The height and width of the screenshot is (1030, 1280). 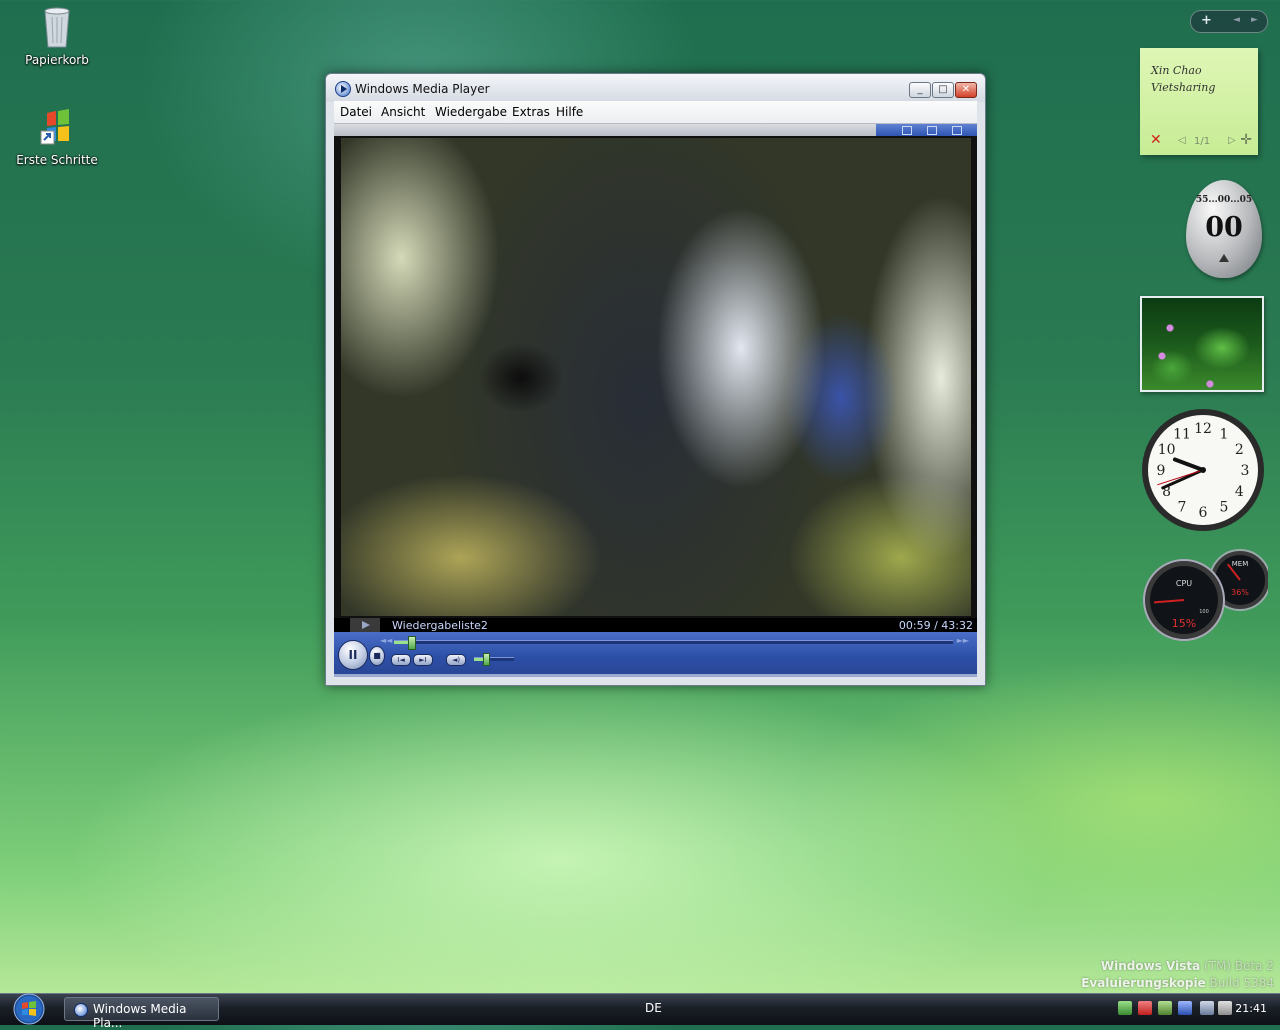 What do you see at coordinates (653, 1008) in the screenshot?
I see `language-indicator: DE` at bounding box center [653, 1008].